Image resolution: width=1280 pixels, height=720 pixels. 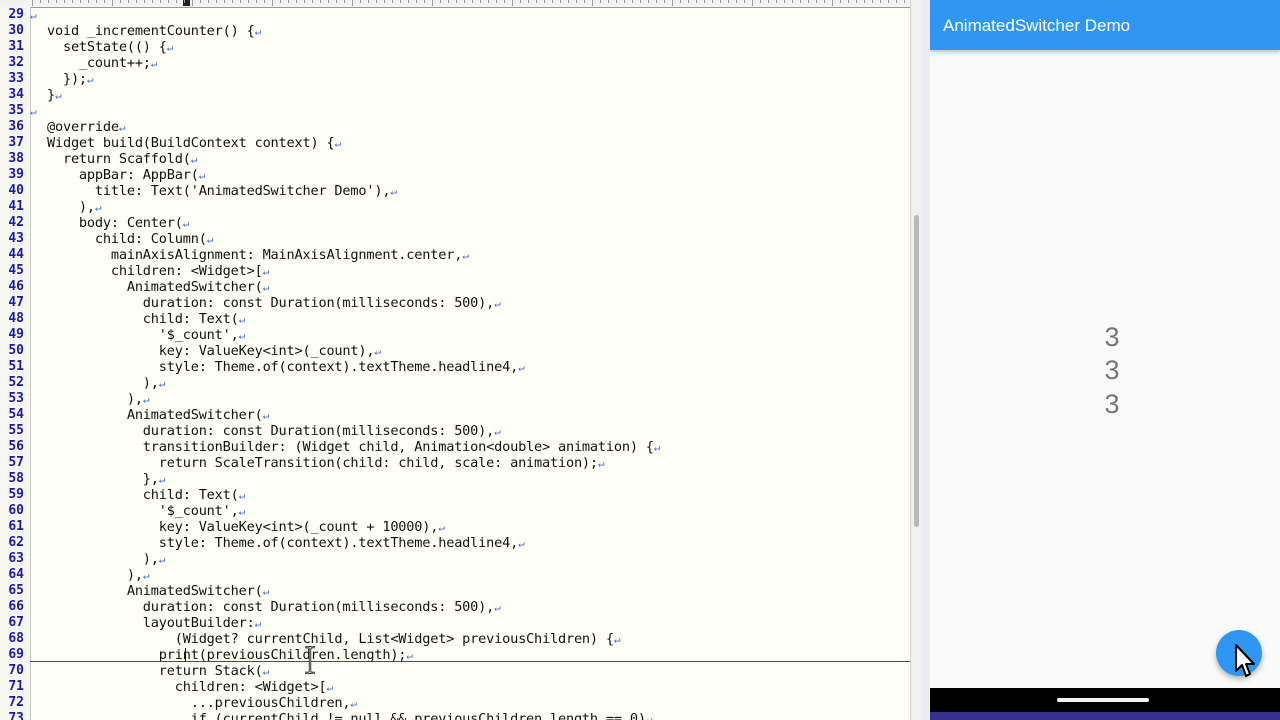 What do you see at coordinates (455, 511) in the screenshot?
I see `code-line: 60 '$_count',↵` at bounding box center [455, 511].